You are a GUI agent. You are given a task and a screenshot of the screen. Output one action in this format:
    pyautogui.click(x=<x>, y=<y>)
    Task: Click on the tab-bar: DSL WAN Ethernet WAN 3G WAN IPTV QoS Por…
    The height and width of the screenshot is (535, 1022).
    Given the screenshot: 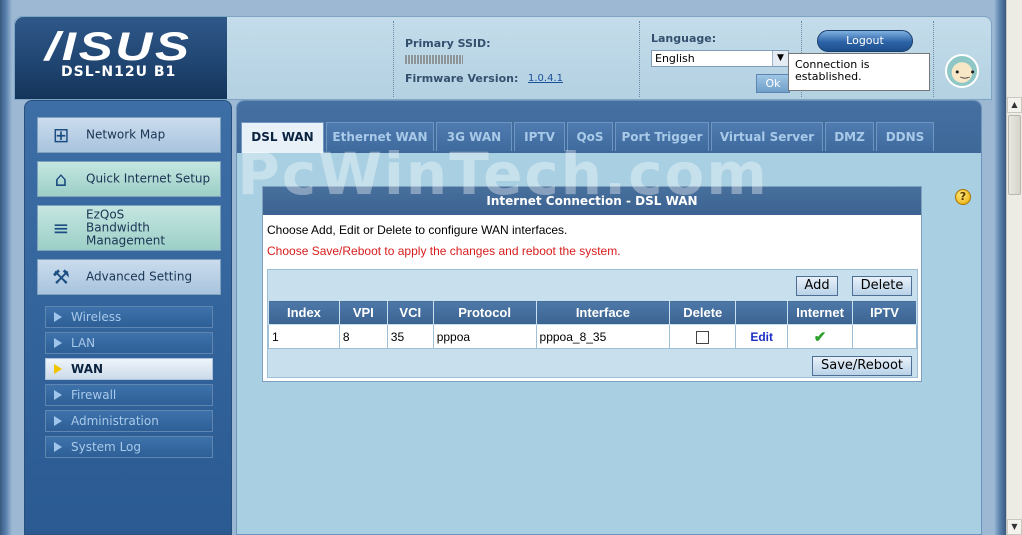 What is the action you would take?
    pyautogui.click(x=609, y=127)
    